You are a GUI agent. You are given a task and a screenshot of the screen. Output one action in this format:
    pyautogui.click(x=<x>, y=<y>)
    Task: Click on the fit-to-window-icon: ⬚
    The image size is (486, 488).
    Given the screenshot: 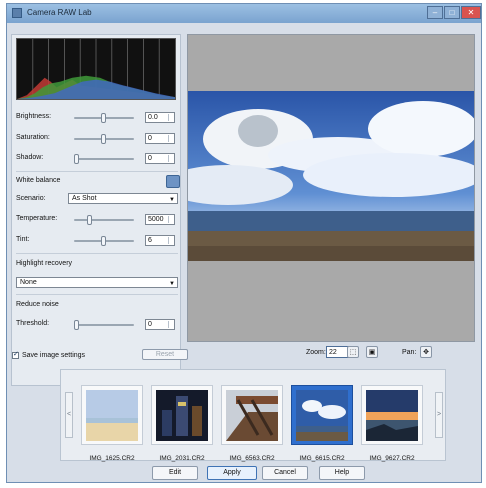 What is the action you would take?
    pyautogui.click(x=353, y=352)
    